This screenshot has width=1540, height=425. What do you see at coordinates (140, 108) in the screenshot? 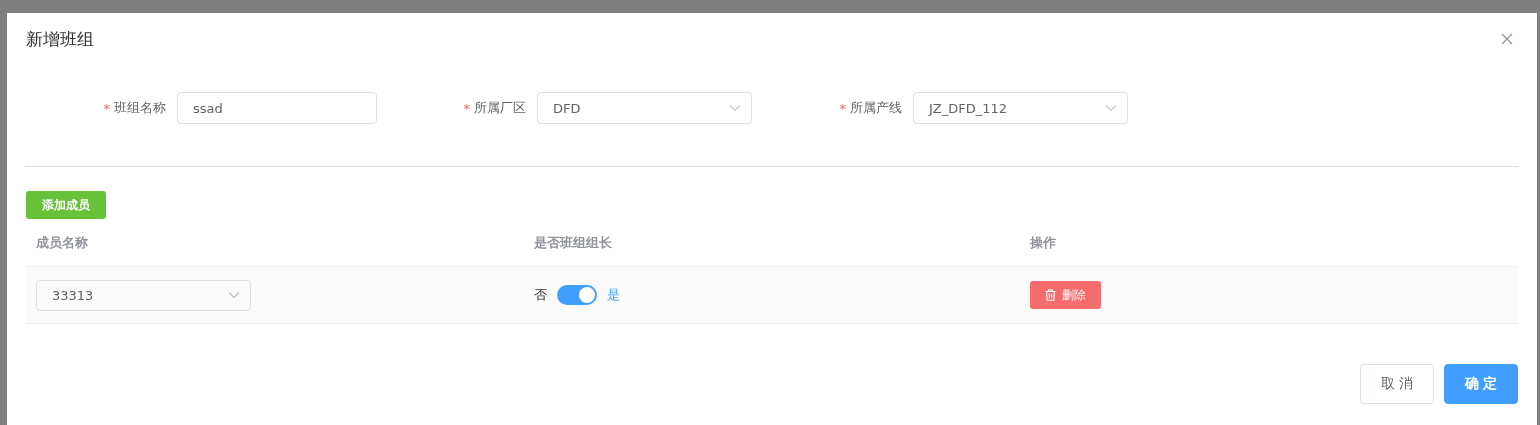
I see `field-label: 班组名称` at bounding box center [140, 108].